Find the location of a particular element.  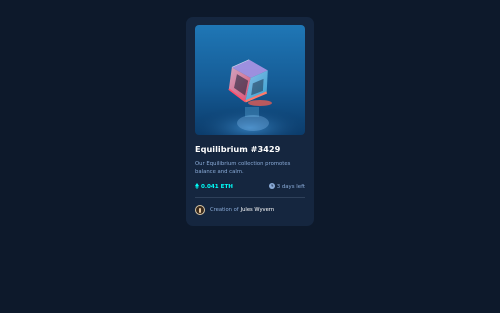

avatar is located at coordinates (200, 210).